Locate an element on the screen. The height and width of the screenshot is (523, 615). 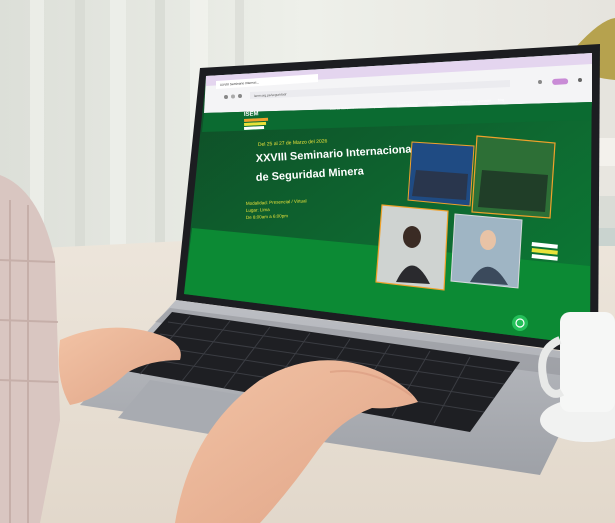
extensions-icon is located at coordinates (540, 82).